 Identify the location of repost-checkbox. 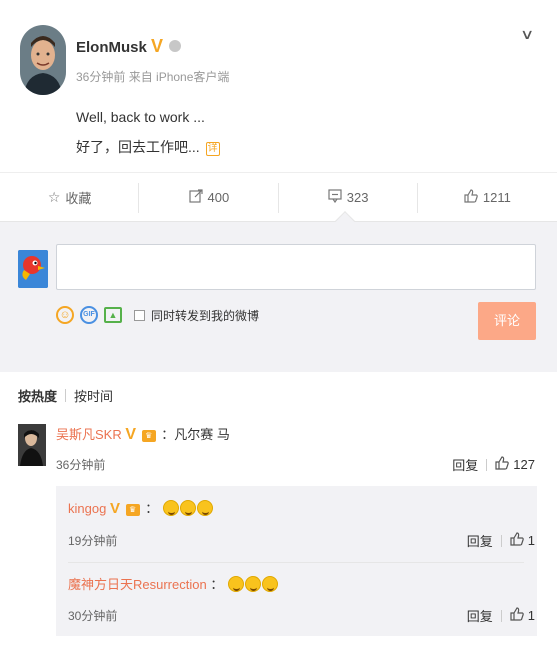
(139, 315).